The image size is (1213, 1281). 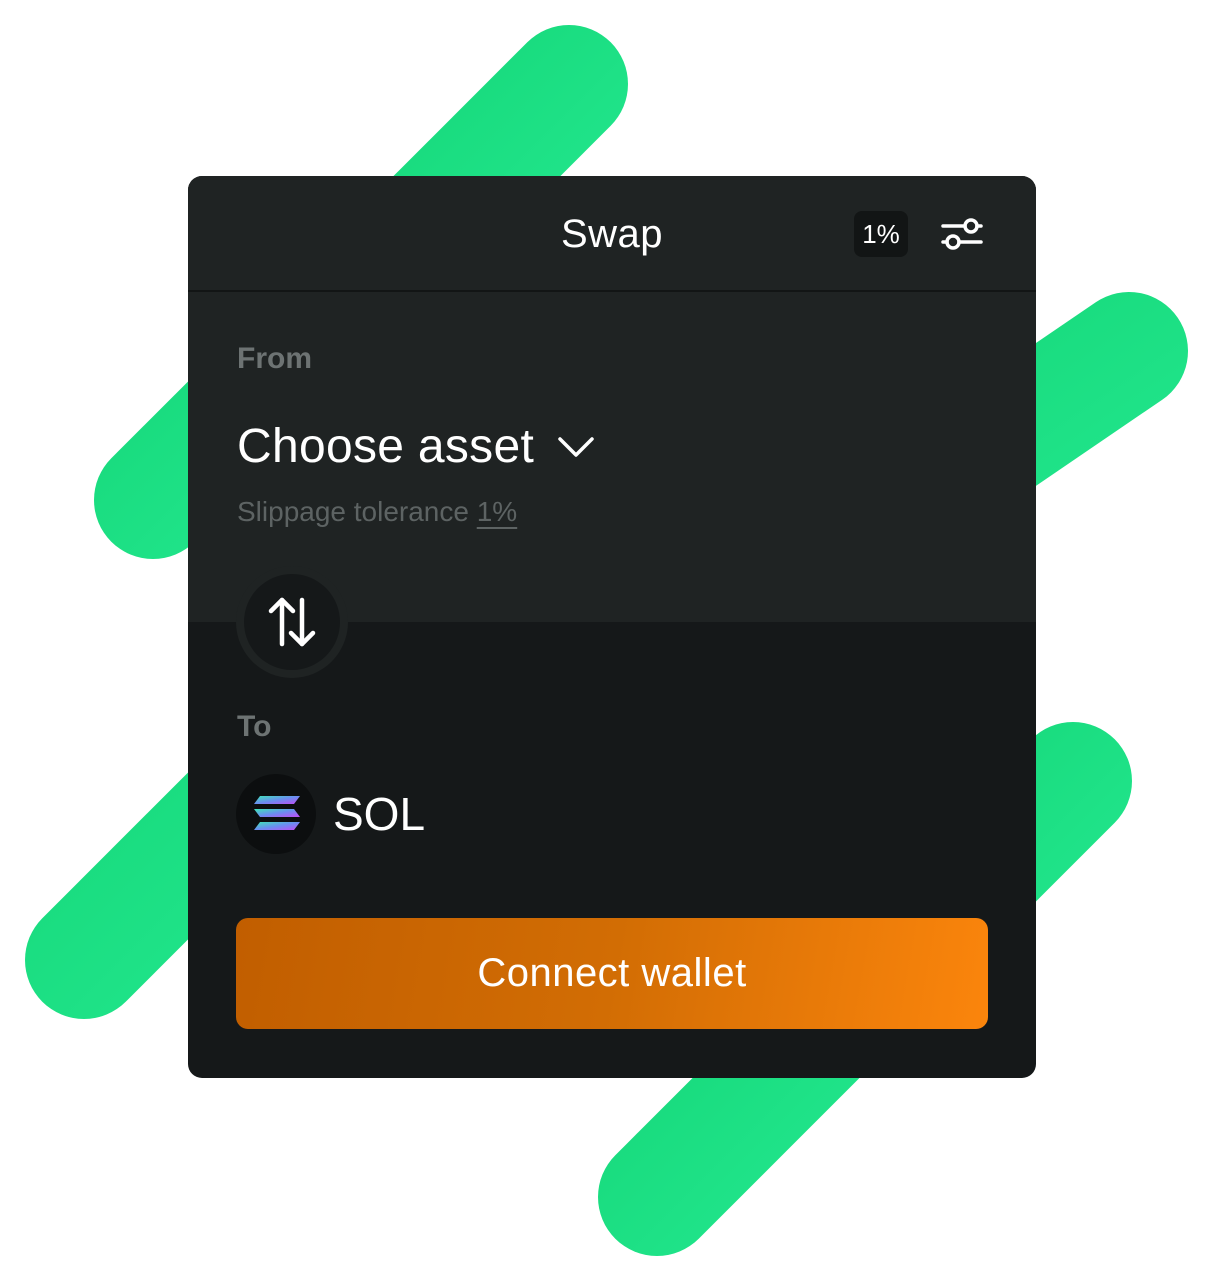 I want to click on choose-asset-dropdown: Choose asset, so click(x=416, y=446).